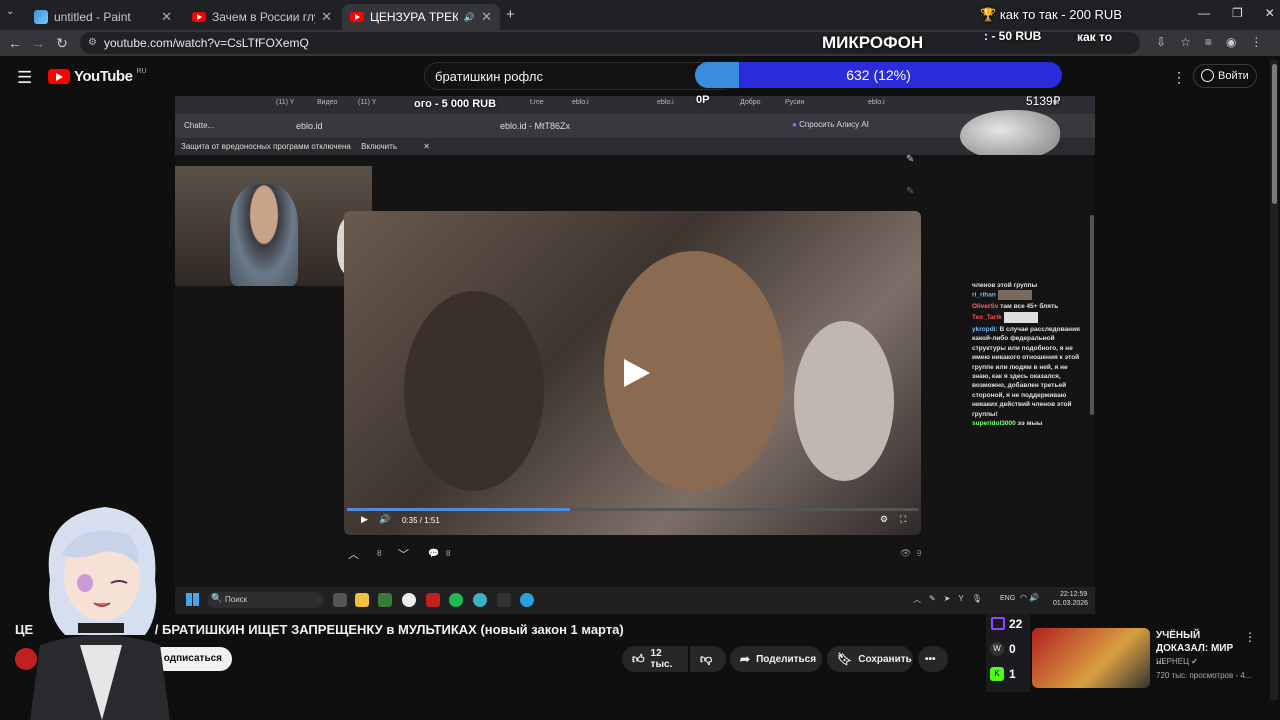  I want to click on comment-icon: 💬, so click(433, 553).